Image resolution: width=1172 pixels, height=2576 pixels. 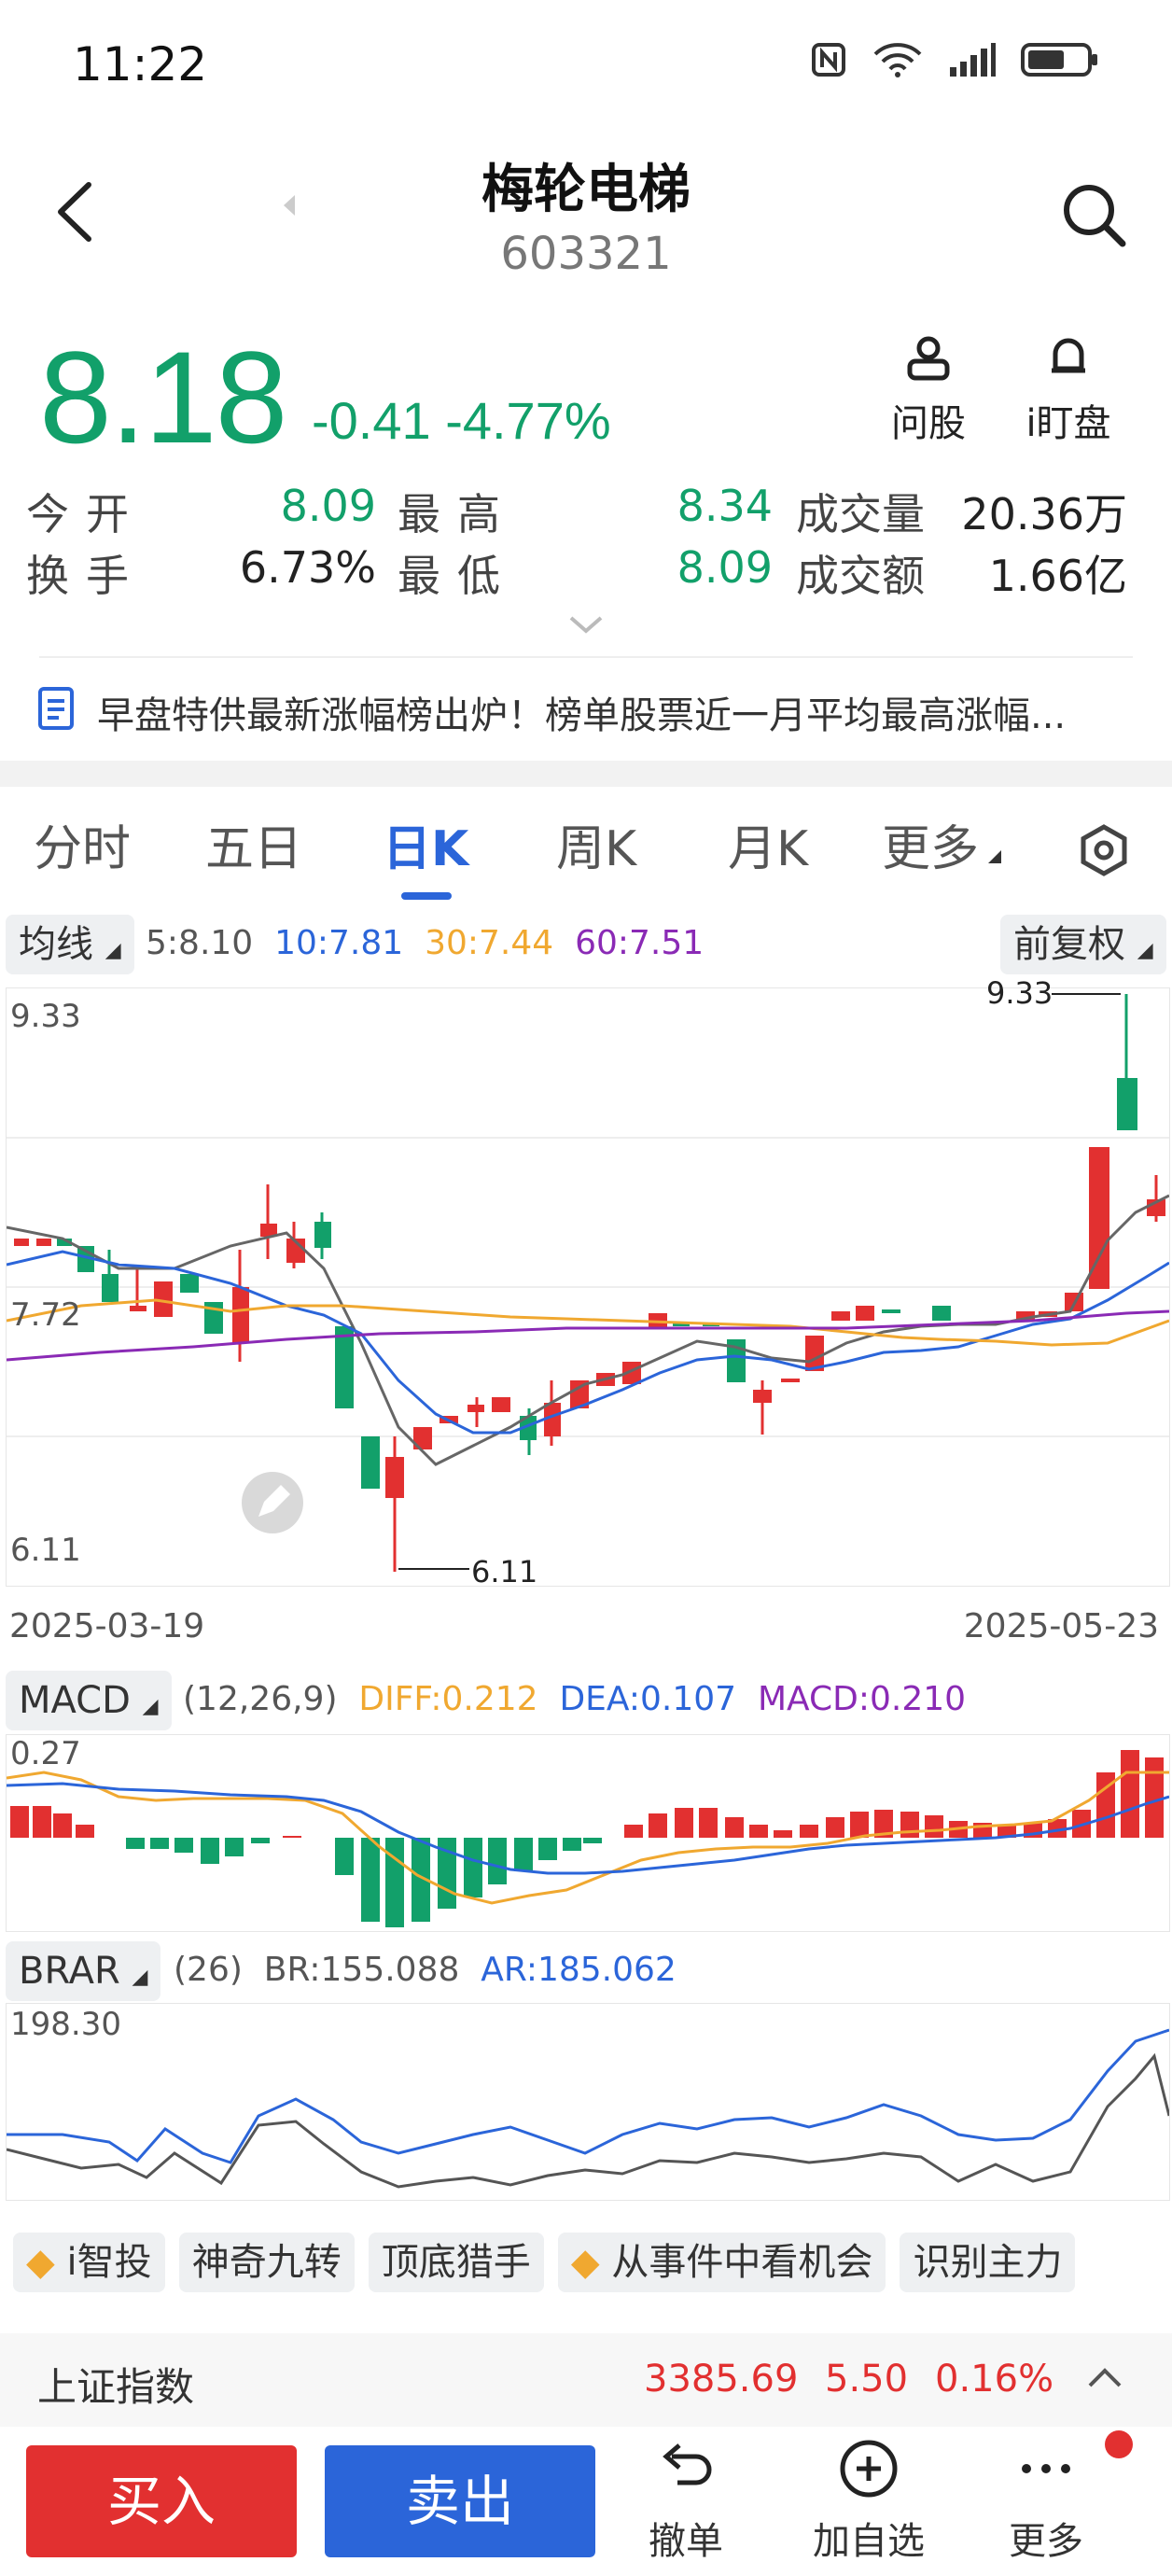 What do you see at coordinates (942, 849) in the screenshot?
I see `tab-more: 更多` at bounding box center [942, 849].